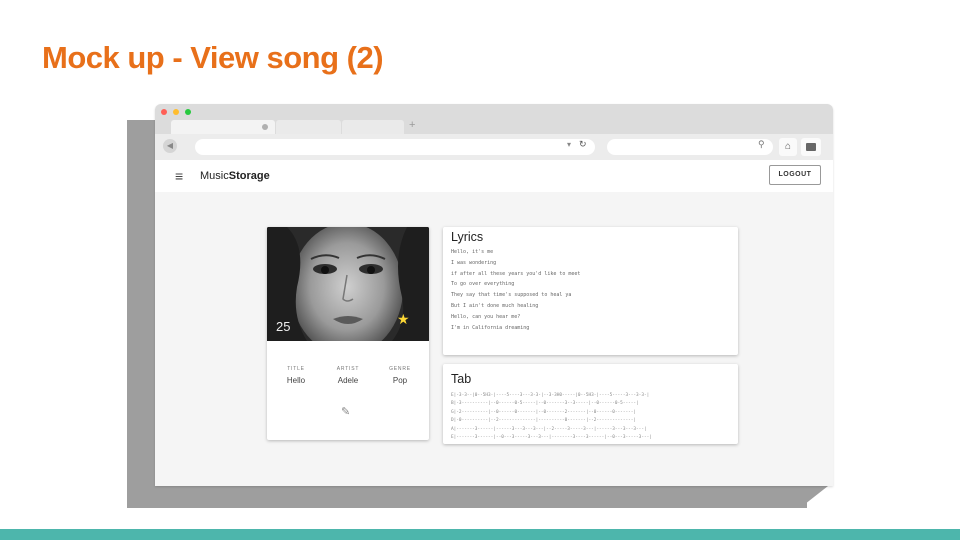 This screenshot has height=540, width=960. I want to click on genre-field: GENRE Pop, so click(400, 375).